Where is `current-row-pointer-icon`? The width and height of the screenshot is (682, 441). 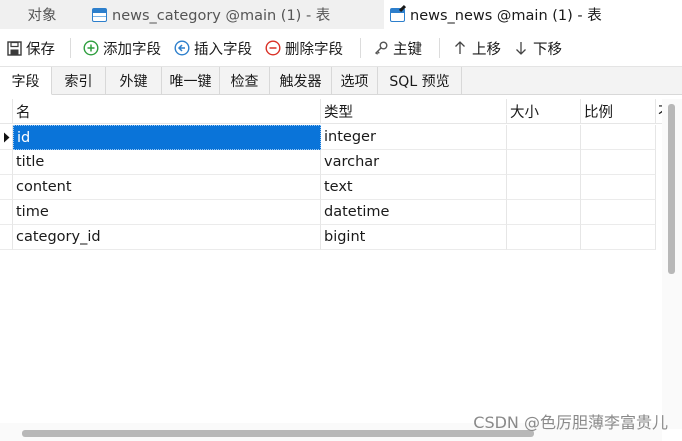
current-row-pointer-icon is located at coordinates (6, 137).